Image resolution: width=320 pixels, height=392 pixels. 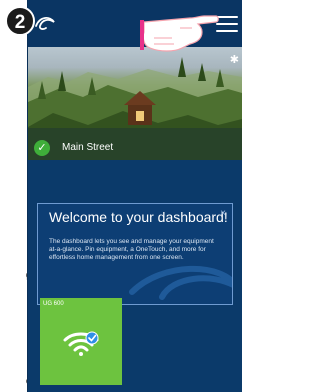 I want to click on wifi-icon, so click(x=81, y=343).